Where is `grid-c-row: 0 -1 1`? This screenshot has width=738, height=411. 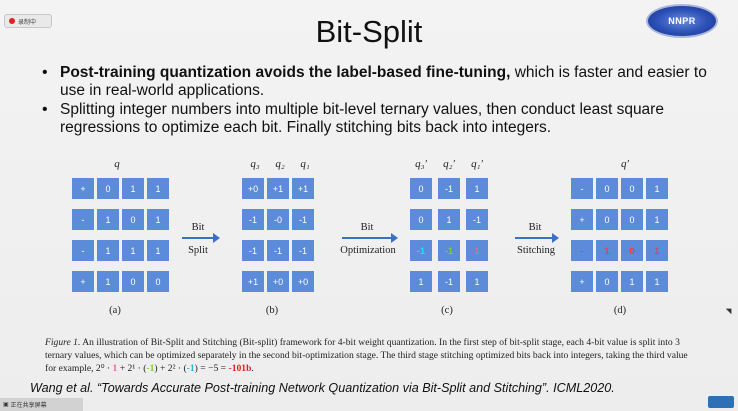 grid-c-row: 0 -1 1 is located at coordinates (449, 188).